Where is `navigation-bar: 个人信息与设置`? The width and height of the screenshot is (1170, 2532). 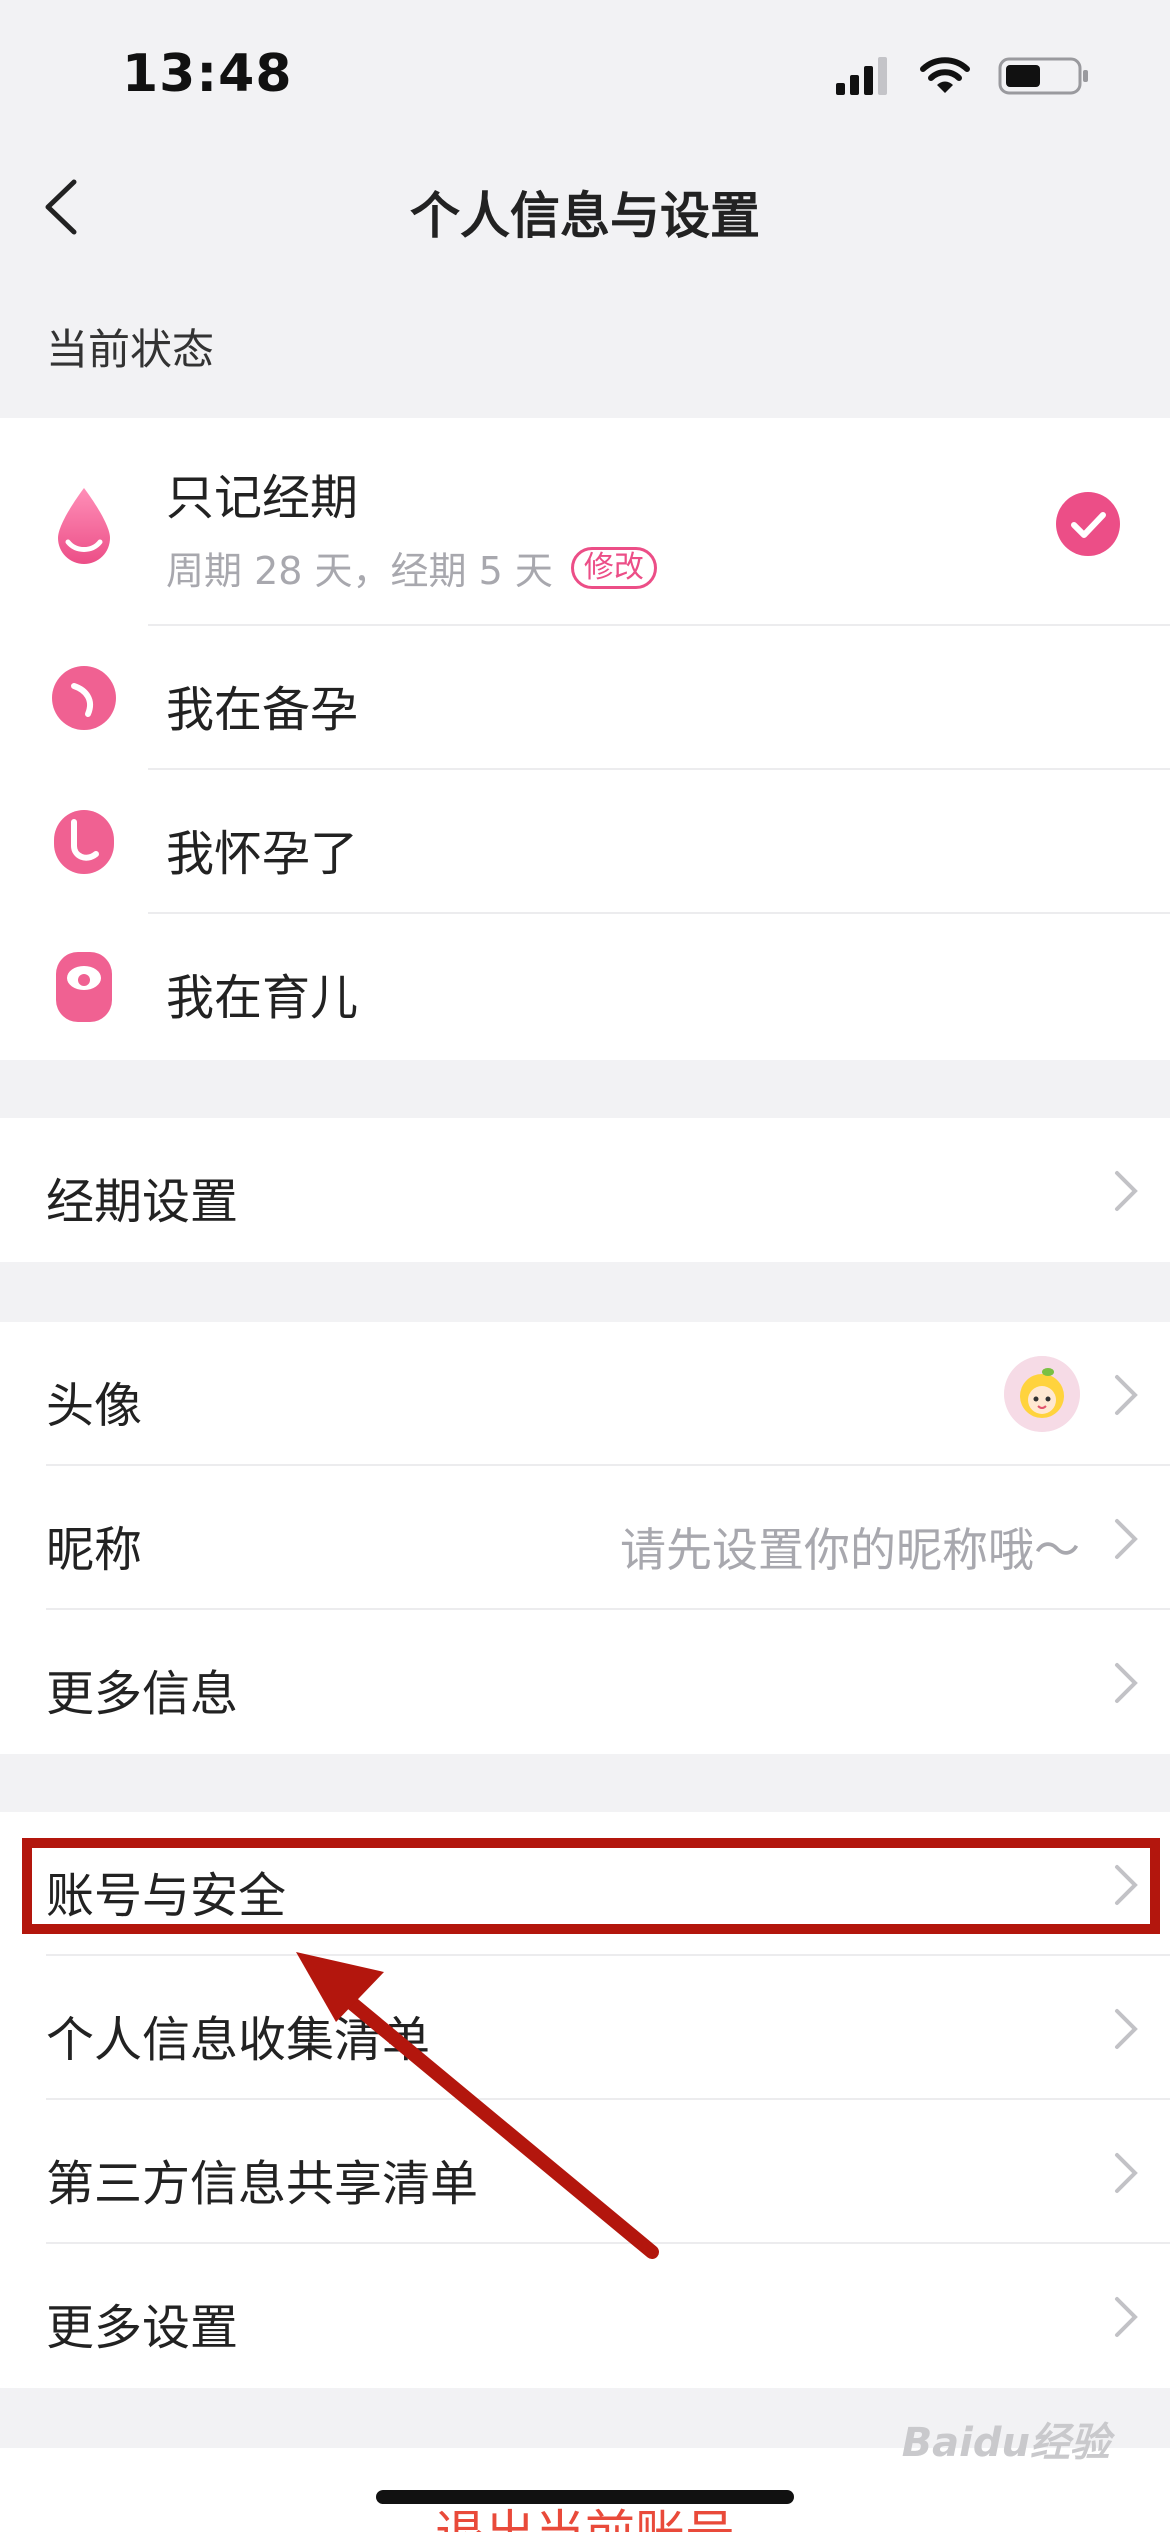
navigation-bar: 个人信息与设置 is located at coordinates (585, 210).